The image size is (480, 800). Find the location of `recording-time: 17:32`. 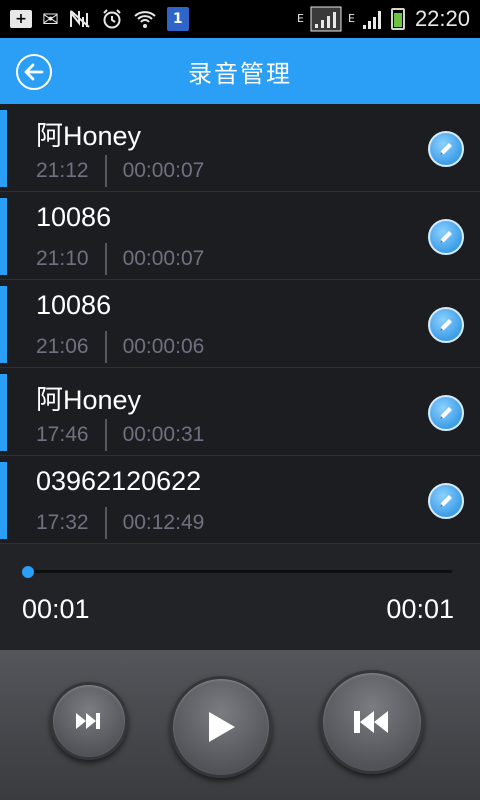

recording-time: 17:32 is located at coordinates (62, 522).